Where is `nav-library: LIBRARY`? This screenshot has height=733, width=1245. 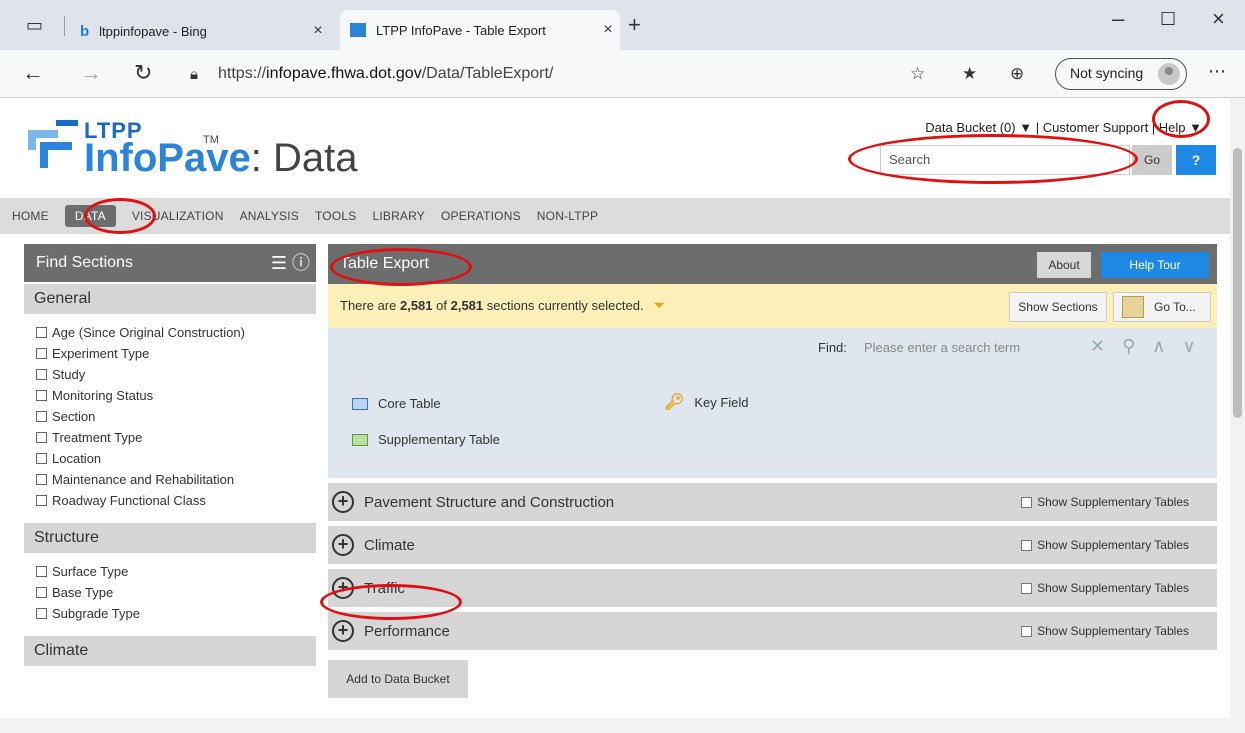 nav-library: LIBRARY is located at coordinates (398, 216).